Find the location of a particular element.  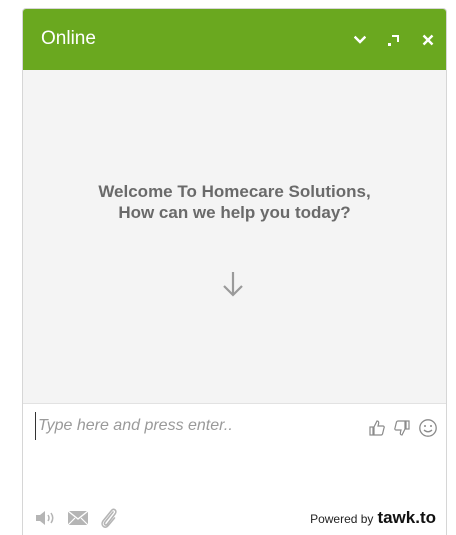

rating-controls is located at coordinates (403, 428).